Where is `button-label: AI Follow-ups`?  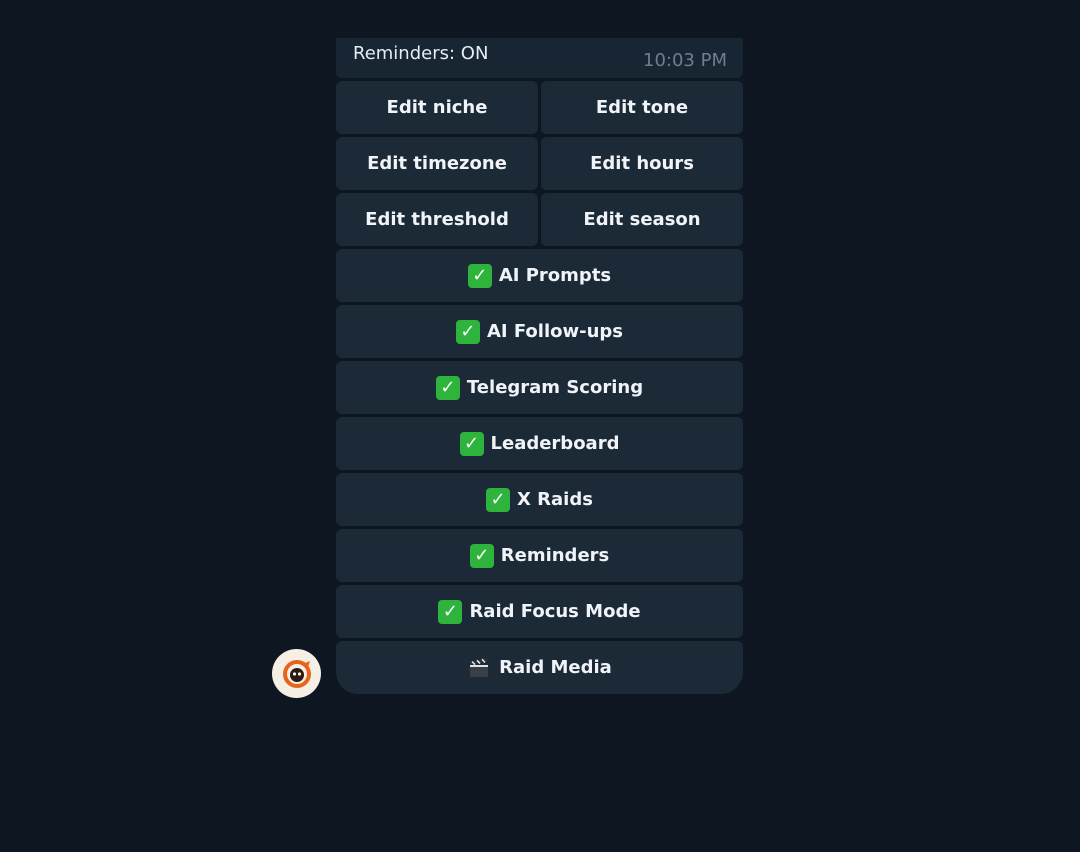 button-label: AI Follow-ups is located at coordinates (555, 331).